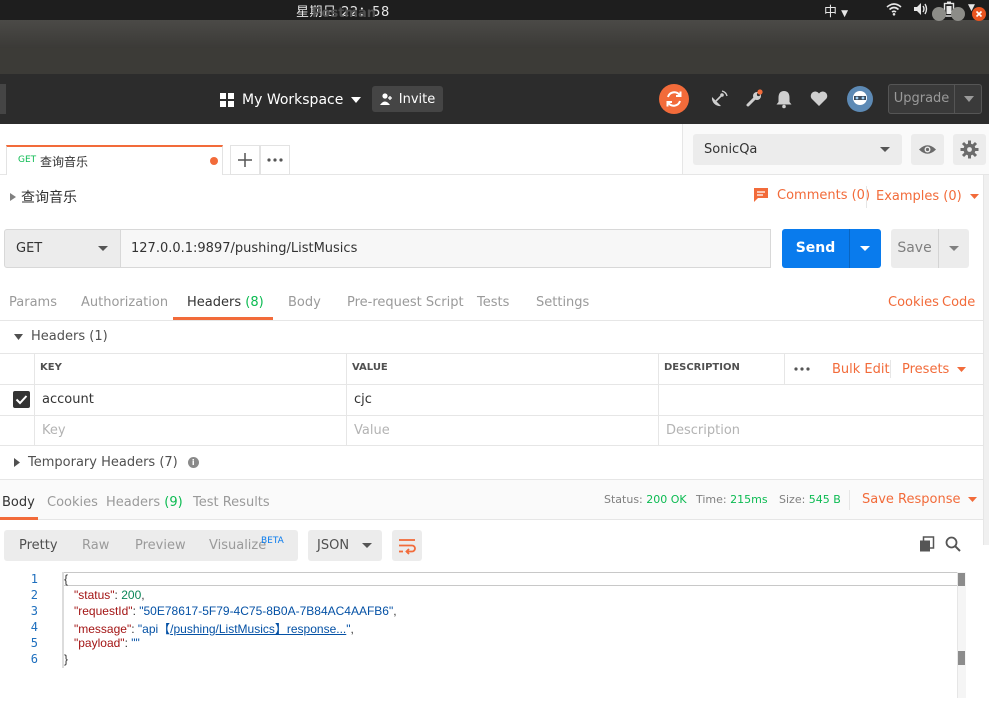  What do you see at coordinates (304, 302) in the screenshot?
I see `tab-body: Body` at bounding box center [304, 302].